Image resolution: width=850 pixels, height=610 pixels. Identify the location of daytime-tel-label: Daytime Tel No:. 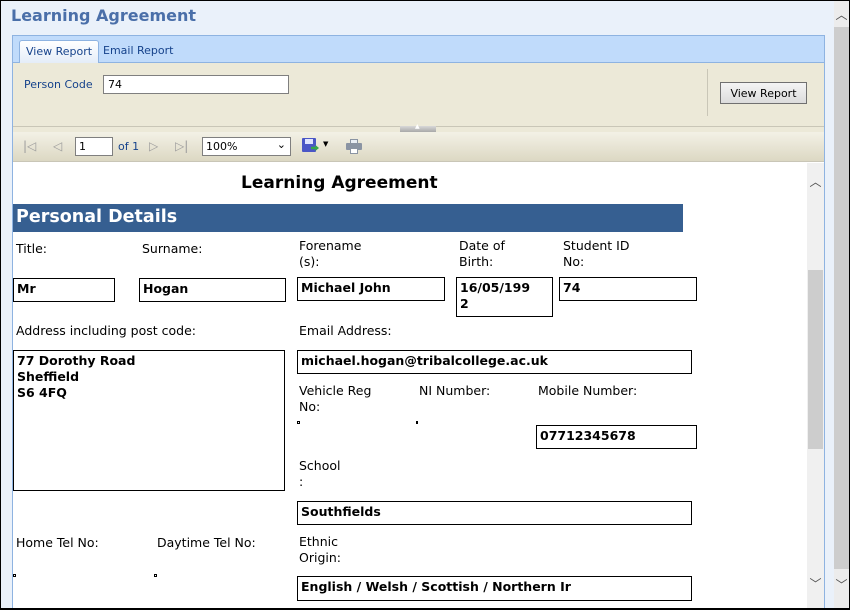
(206, 542).